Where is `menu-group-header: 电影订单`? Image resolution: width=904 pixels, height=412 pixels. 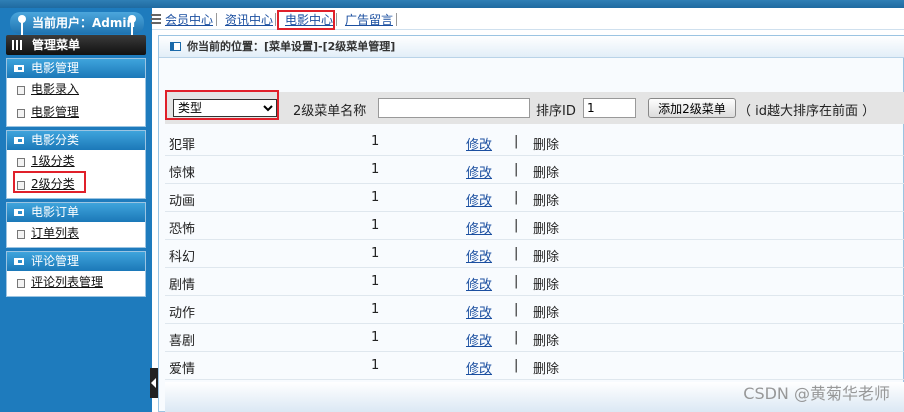 menu-group-header: 电影订单 is located at coordinates (76, 212).